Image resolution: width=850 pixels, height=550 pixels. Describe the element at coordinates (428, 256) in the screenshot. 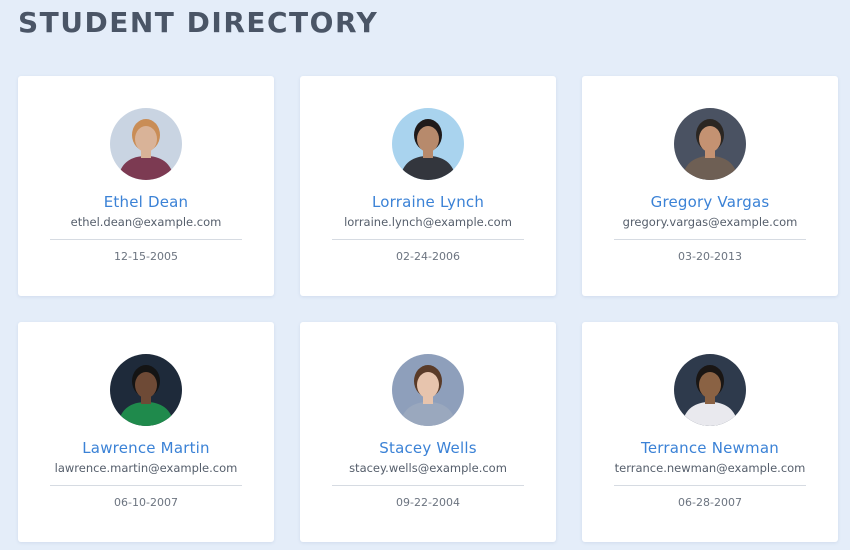

I see `student-date: 02-24-2006` at that location.